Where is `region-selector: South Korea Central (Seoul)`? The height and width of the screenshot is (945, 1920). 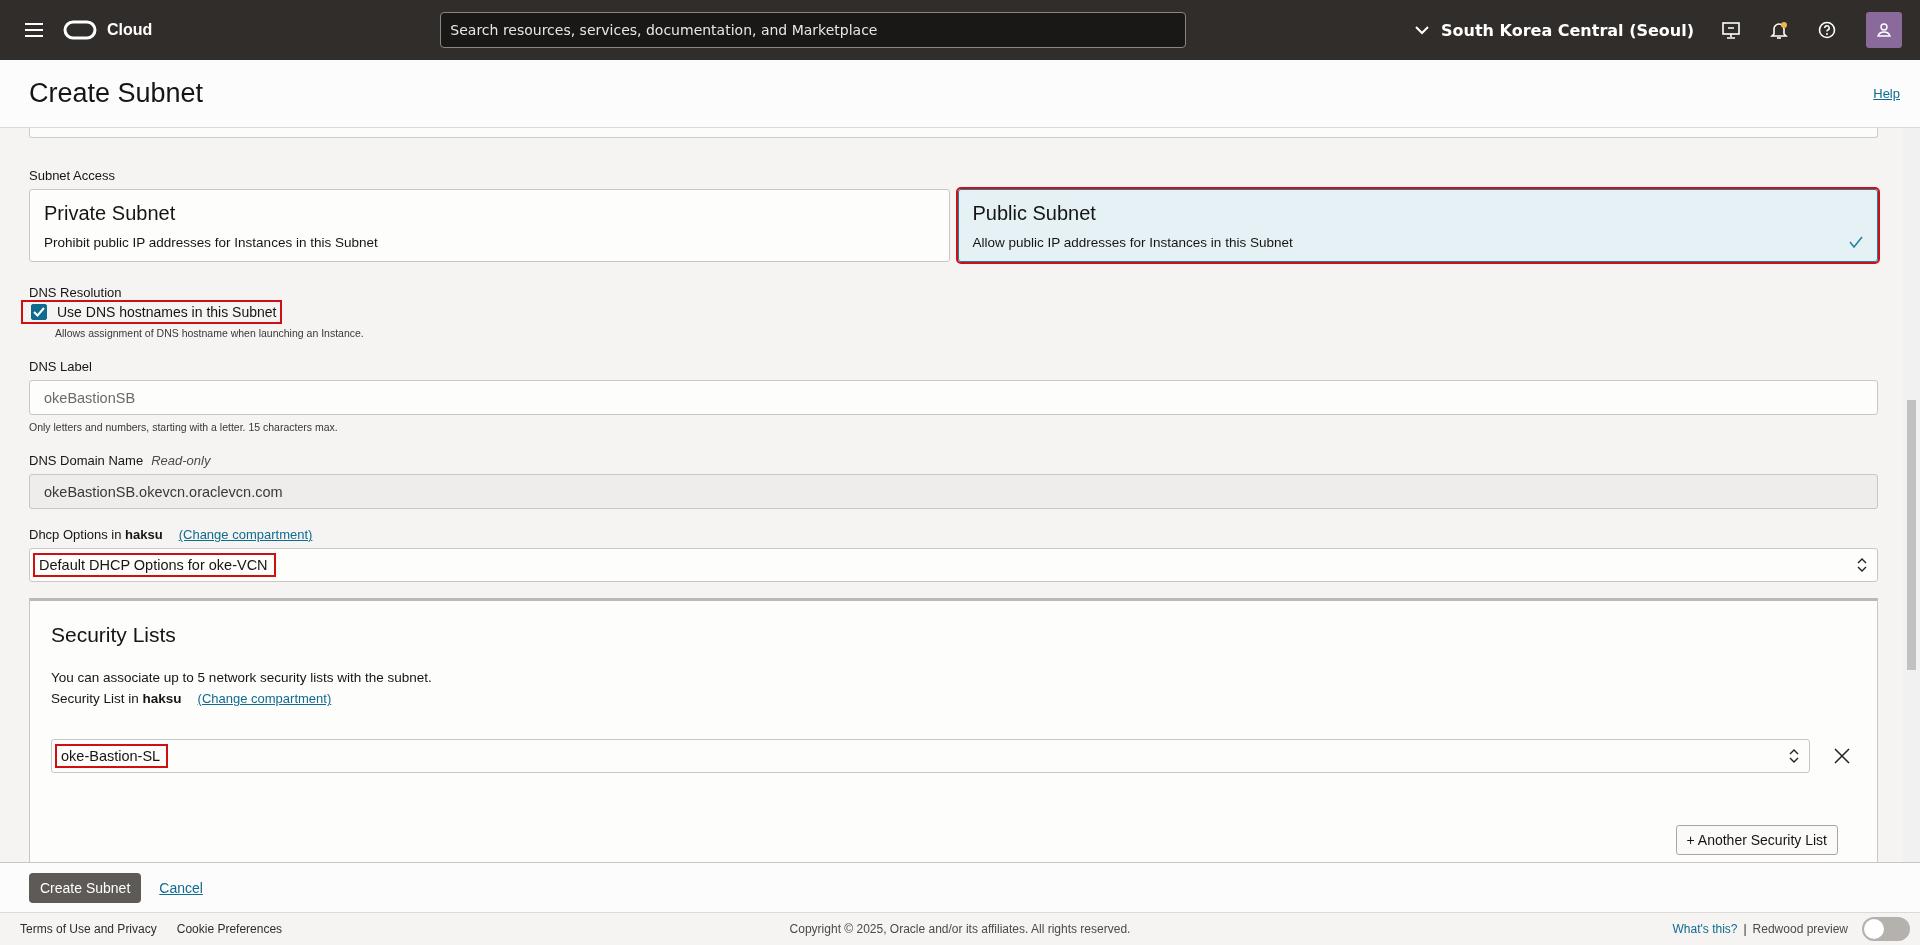
region-selector: South Korea Central (Seoul) is located at coordinates (1554, 30).